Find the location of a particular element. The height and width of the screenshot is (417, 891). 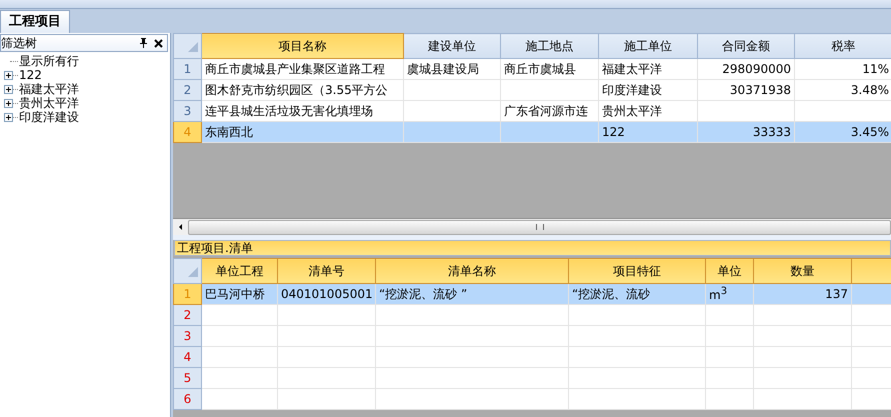

column-header: 建设单位 is located at coordinates (452, 46).